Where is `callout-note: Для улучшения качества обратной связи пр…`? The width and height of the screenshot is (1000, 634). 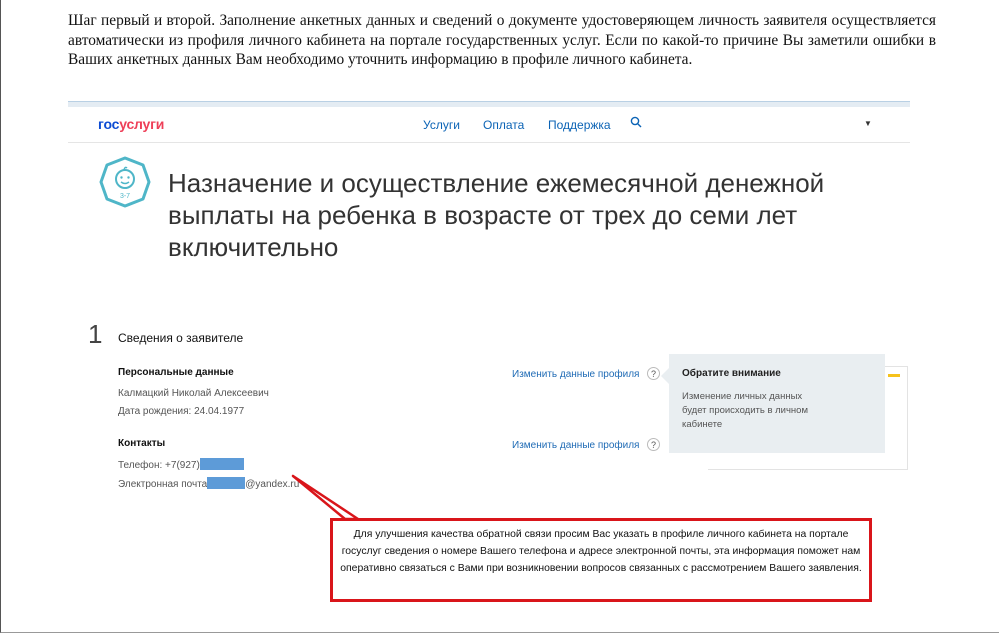
callout-note: Для улучшения качества обратной связи пр… is located at coordinates (601, 560).